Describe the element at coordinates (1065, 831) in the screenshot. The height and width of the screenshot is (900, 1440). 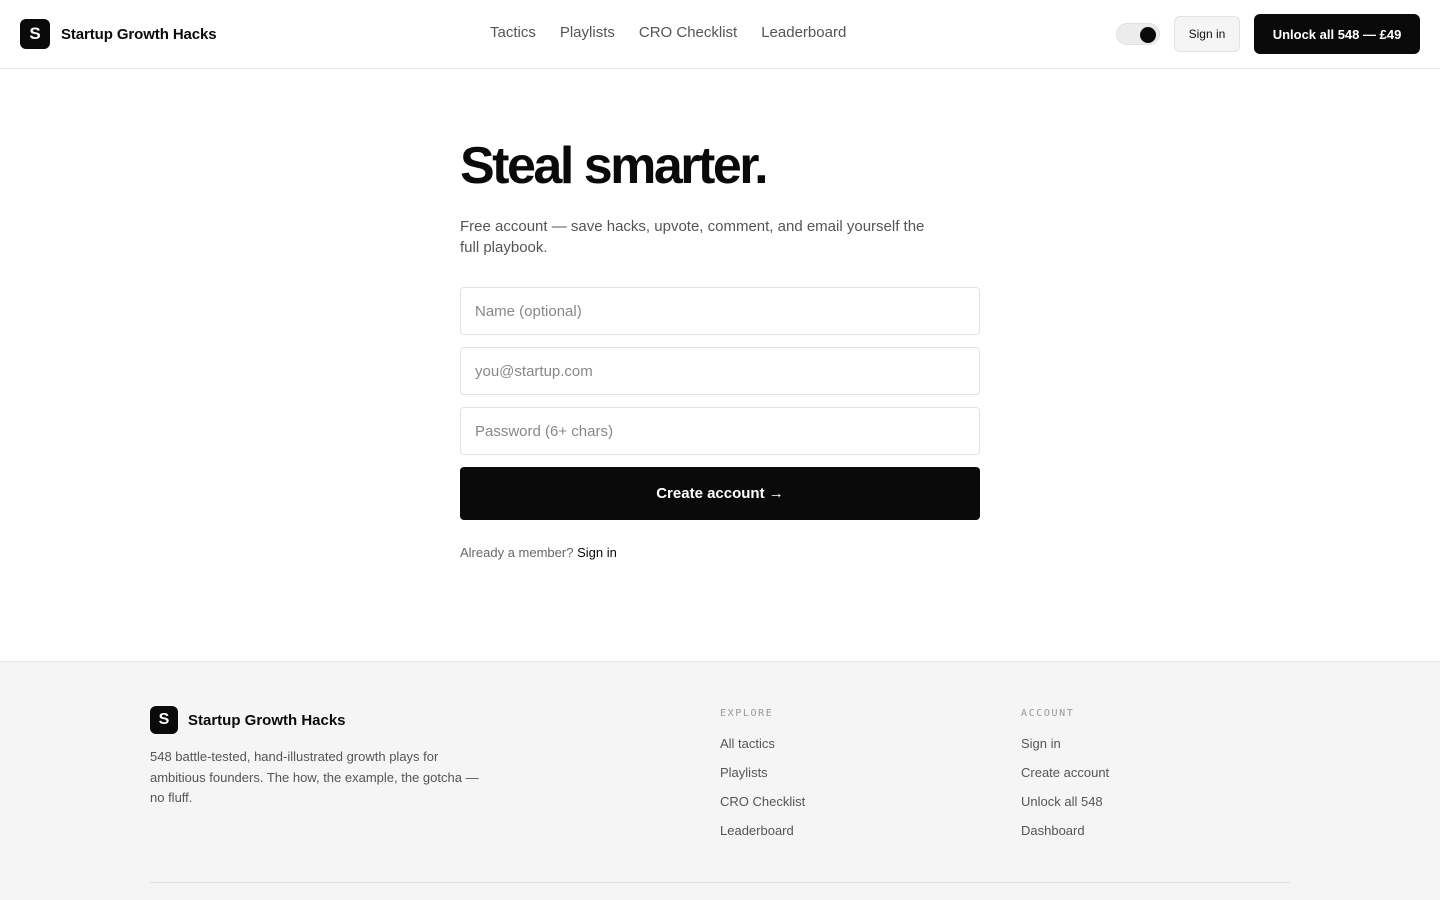
I see `footer-link-dashboard: Dashboard` at that location.